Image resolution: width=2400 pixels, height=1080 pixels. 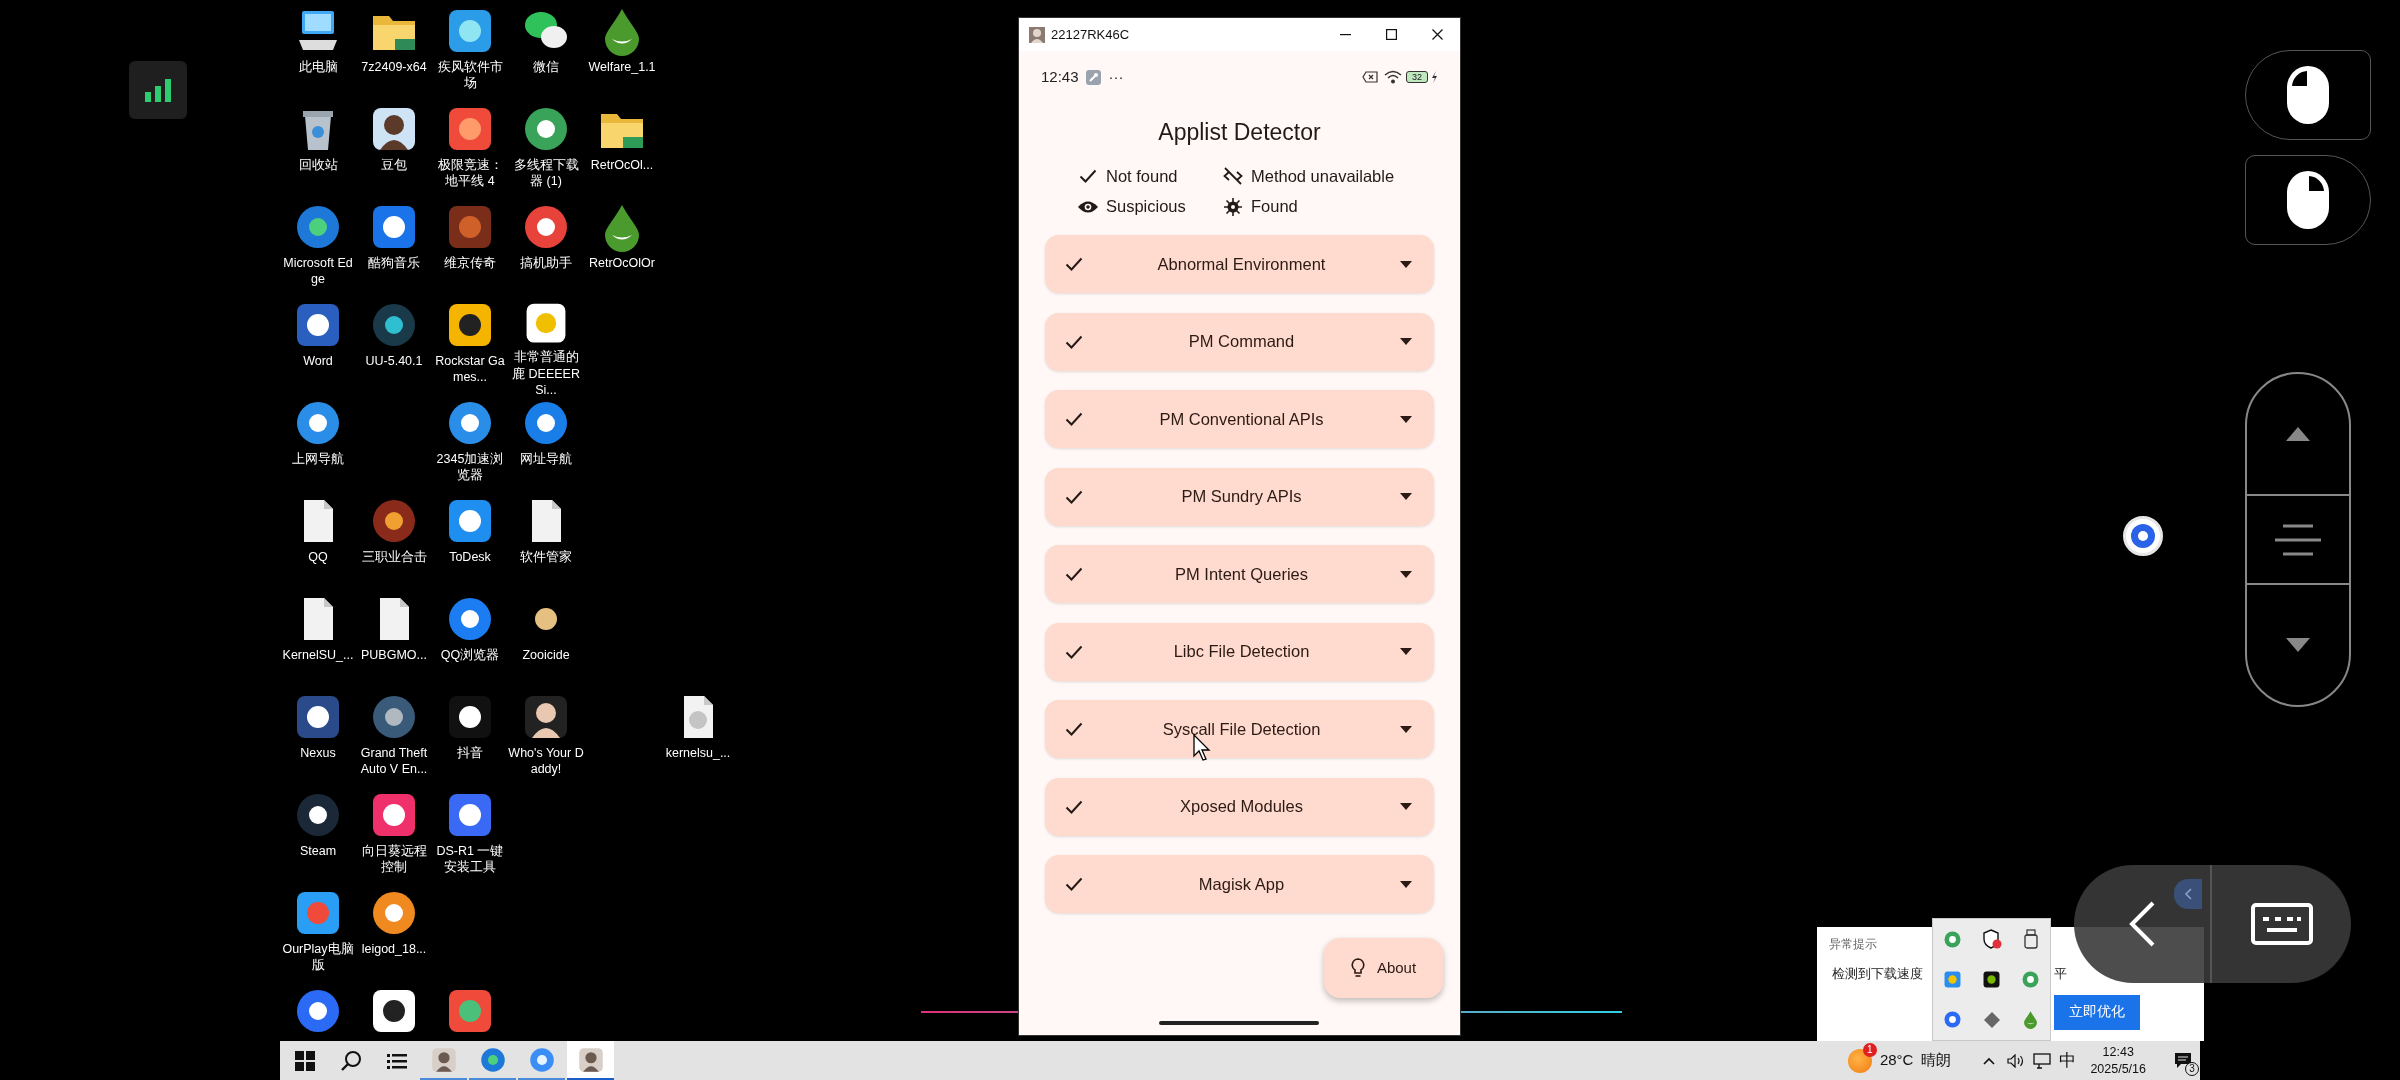 What do you see at coordinates (1239, 496) in the screenshot?
I see `detection-item: PM Sundry APIs` at bounding box center [1239, 496].